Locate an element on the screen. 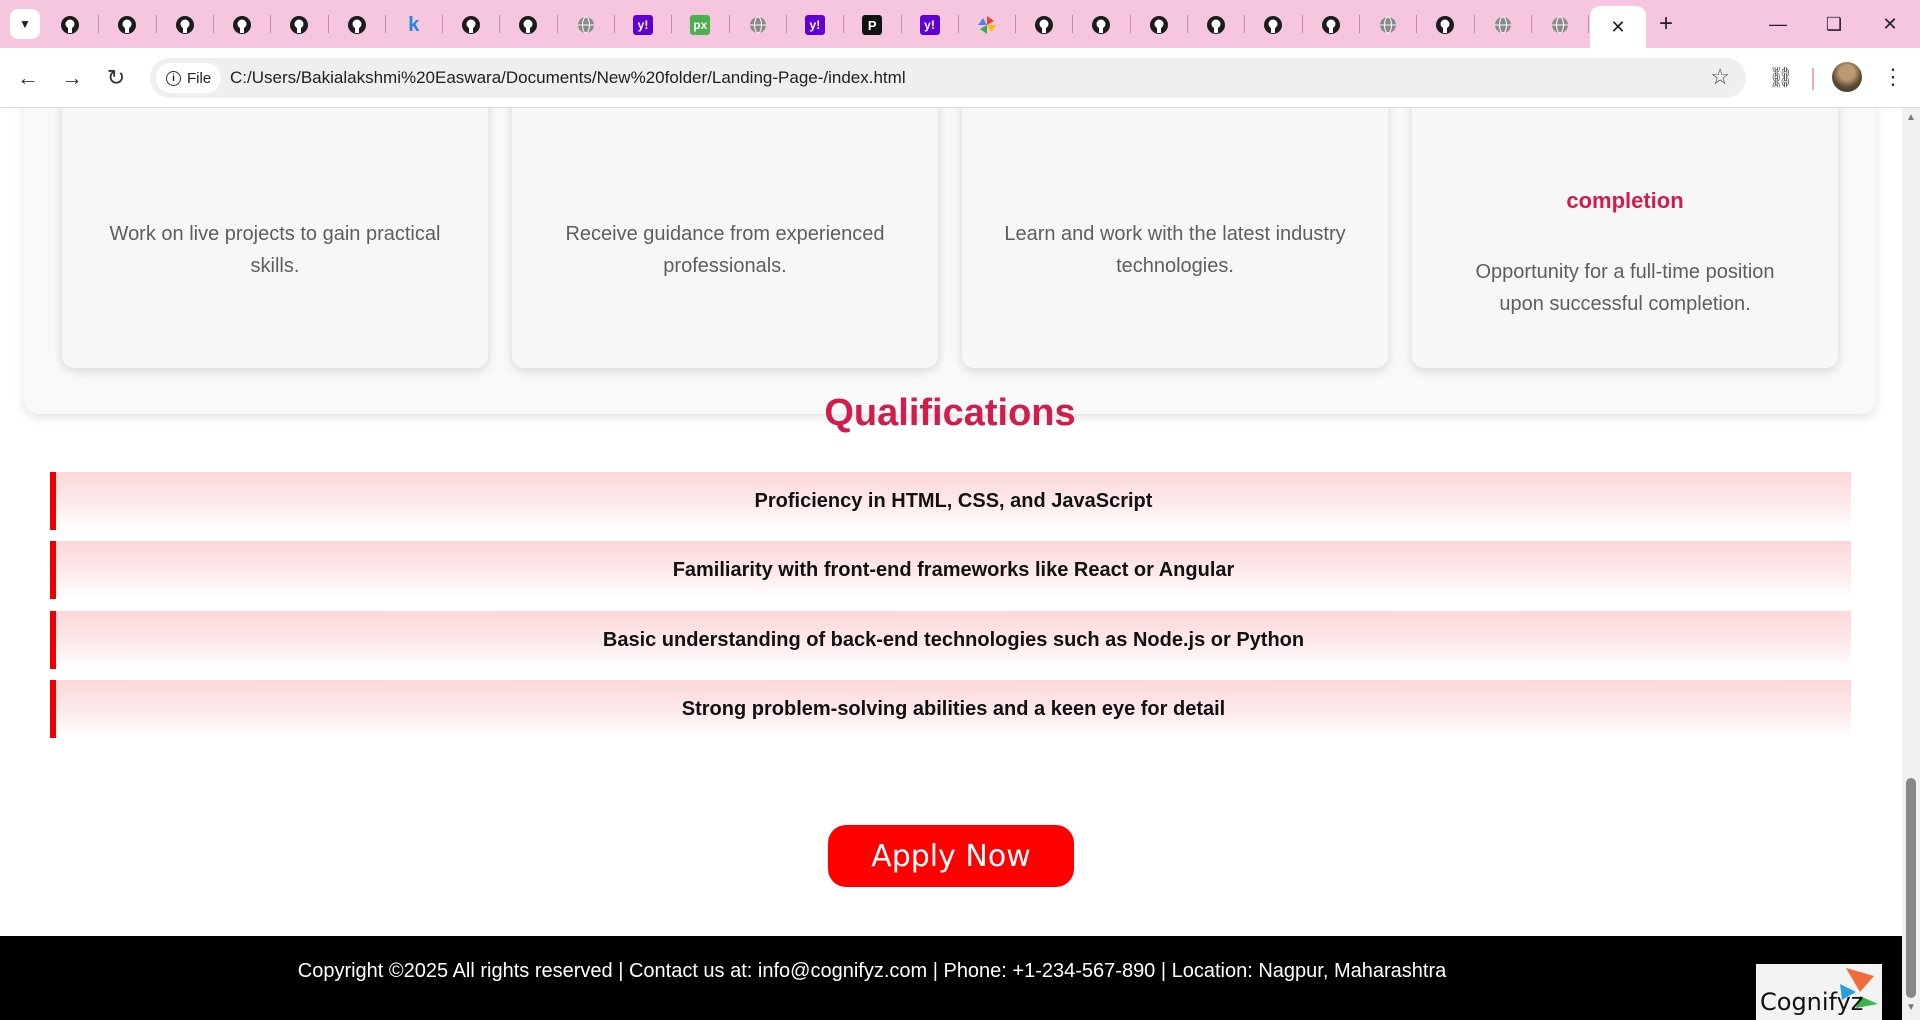  logo-wordmark: Cognifyz is located at coordinates (1812, 1002).